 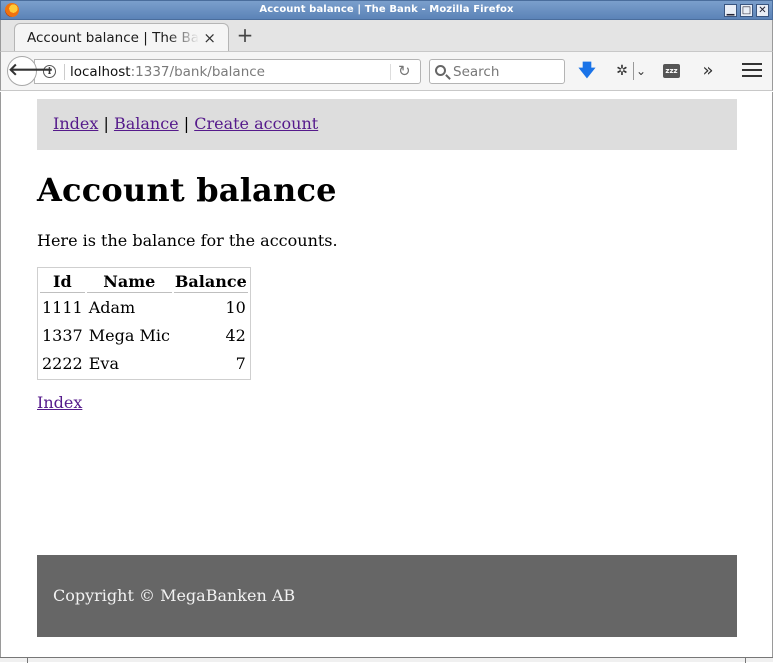 What do you see at coordinates (59, 402) in the screenshot?
I see `index-link: Index` at bounding box center [59, 402].